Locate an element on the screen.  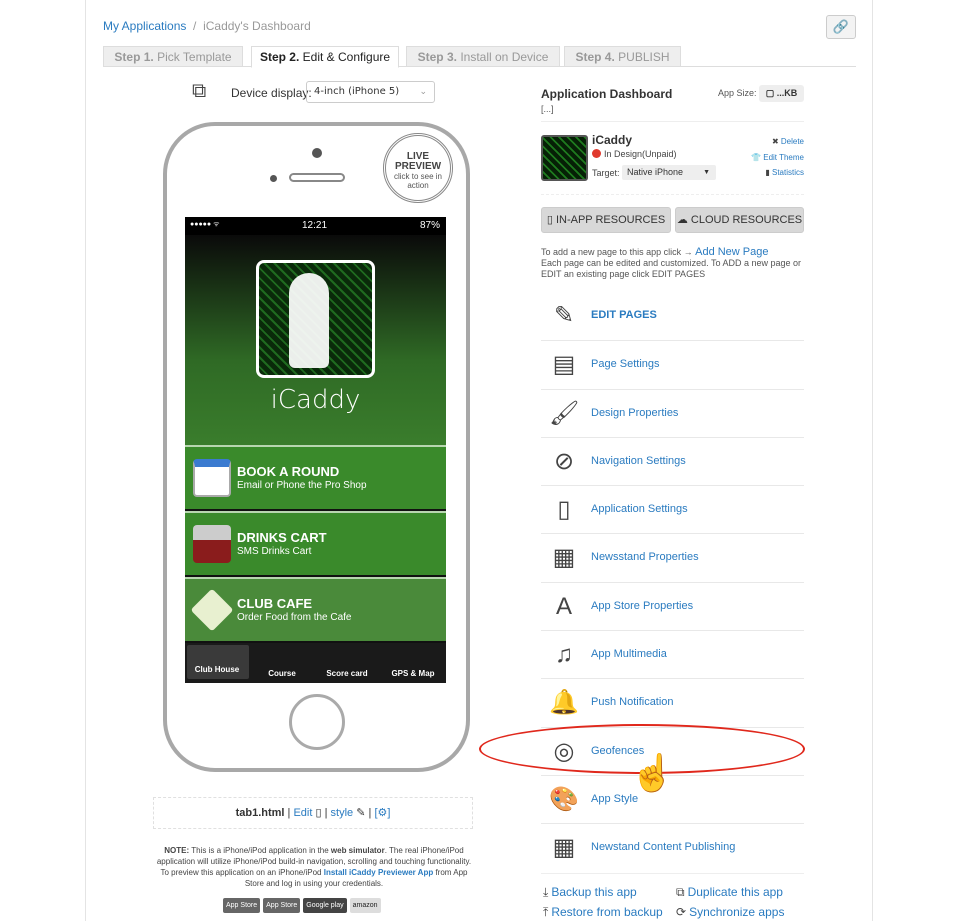
edit-theme-link: 👕 Edit Theme is located at coordinates (777, 157).